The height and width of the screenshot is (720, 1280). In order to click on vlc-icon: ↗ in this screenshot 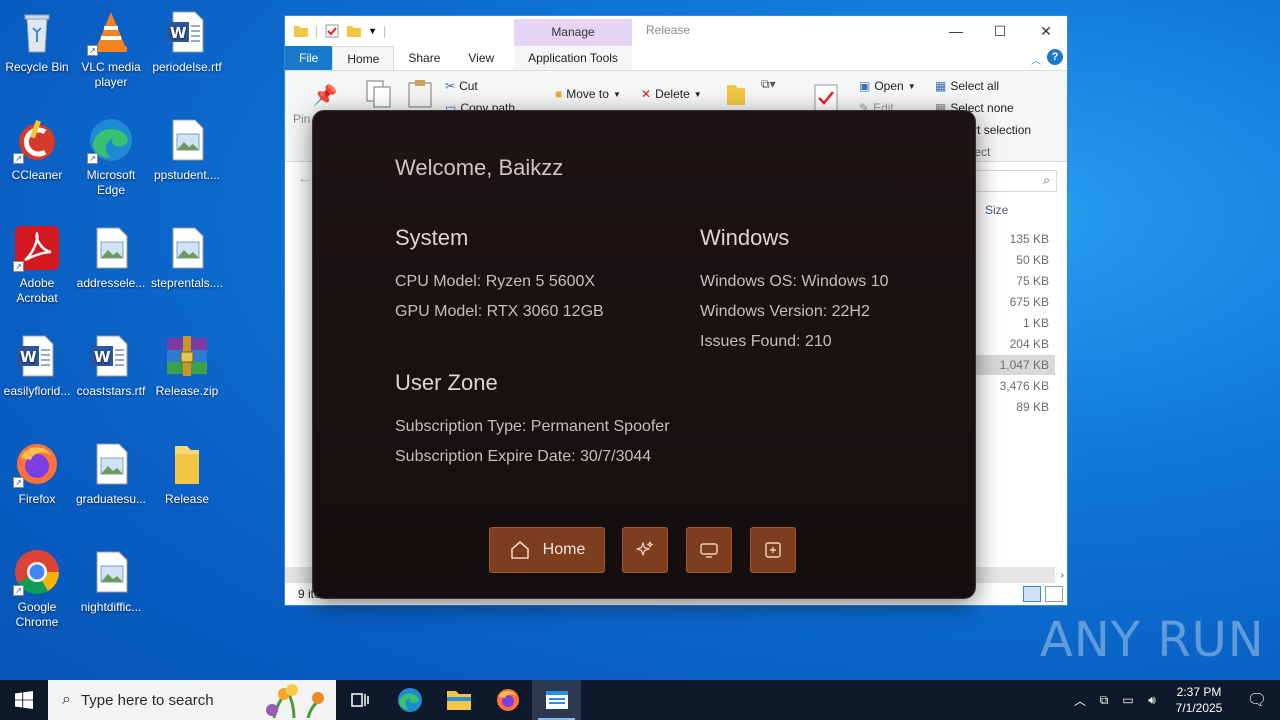, I will do `click(111, 32)`.